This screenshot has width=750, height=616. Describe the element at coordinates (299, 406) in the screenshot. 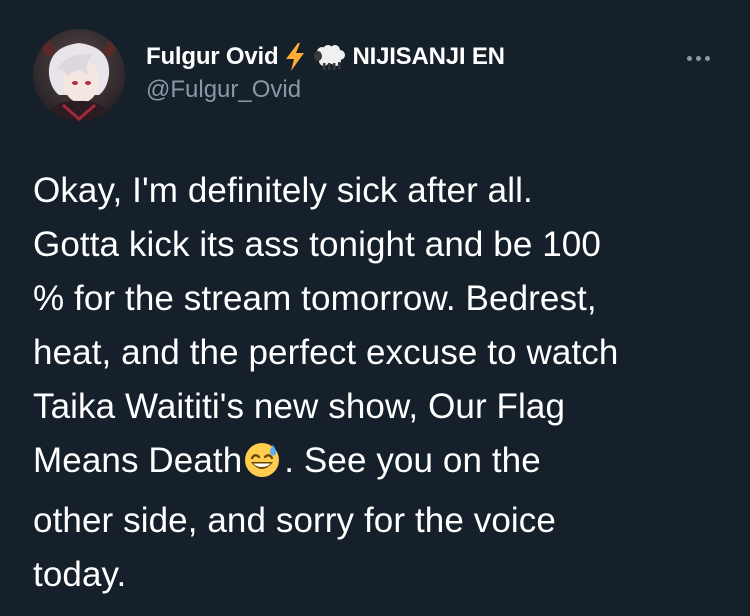

I see `tweet-line: Taika Waititi's new show, Our Flag` at that location.